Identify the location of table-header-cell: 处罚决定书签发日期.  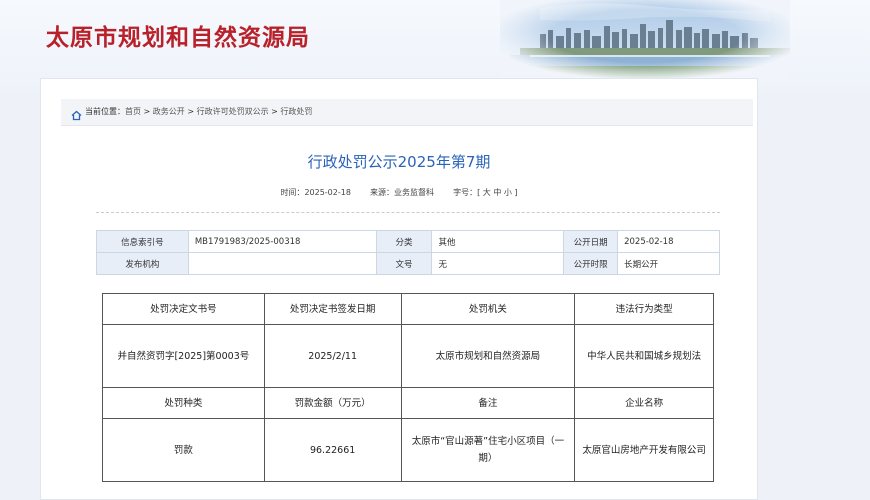
(332, 309).